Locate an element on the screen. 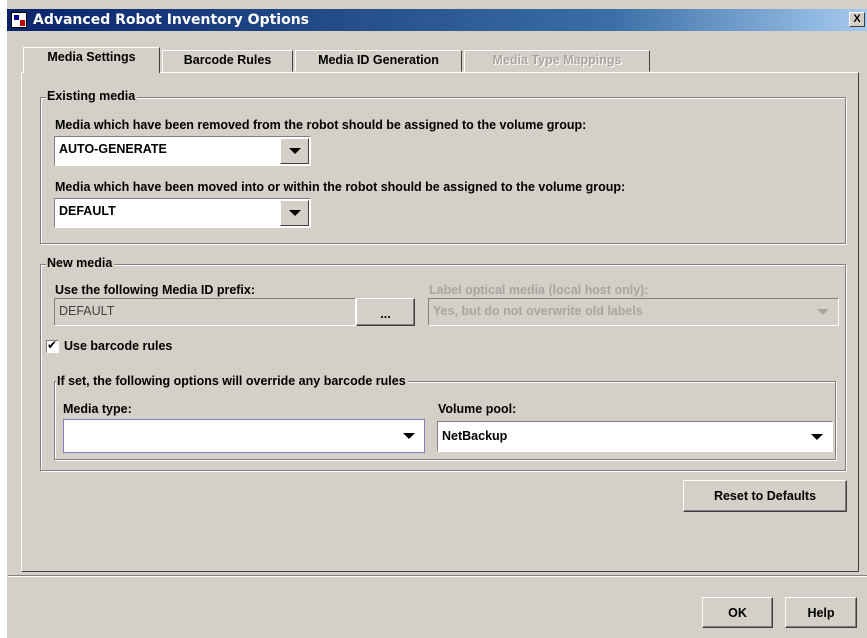 This screenshot has height=638, width=867. optical-value: Yes, but do not overwrite old labels is located at coordinates (538, 311).